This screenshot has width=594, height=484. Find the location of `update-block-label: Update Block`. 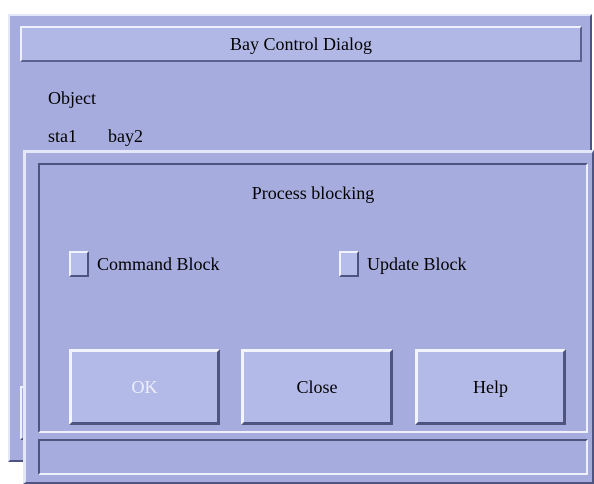

update-block-label: Update Block is located at coordinates (417, 263).